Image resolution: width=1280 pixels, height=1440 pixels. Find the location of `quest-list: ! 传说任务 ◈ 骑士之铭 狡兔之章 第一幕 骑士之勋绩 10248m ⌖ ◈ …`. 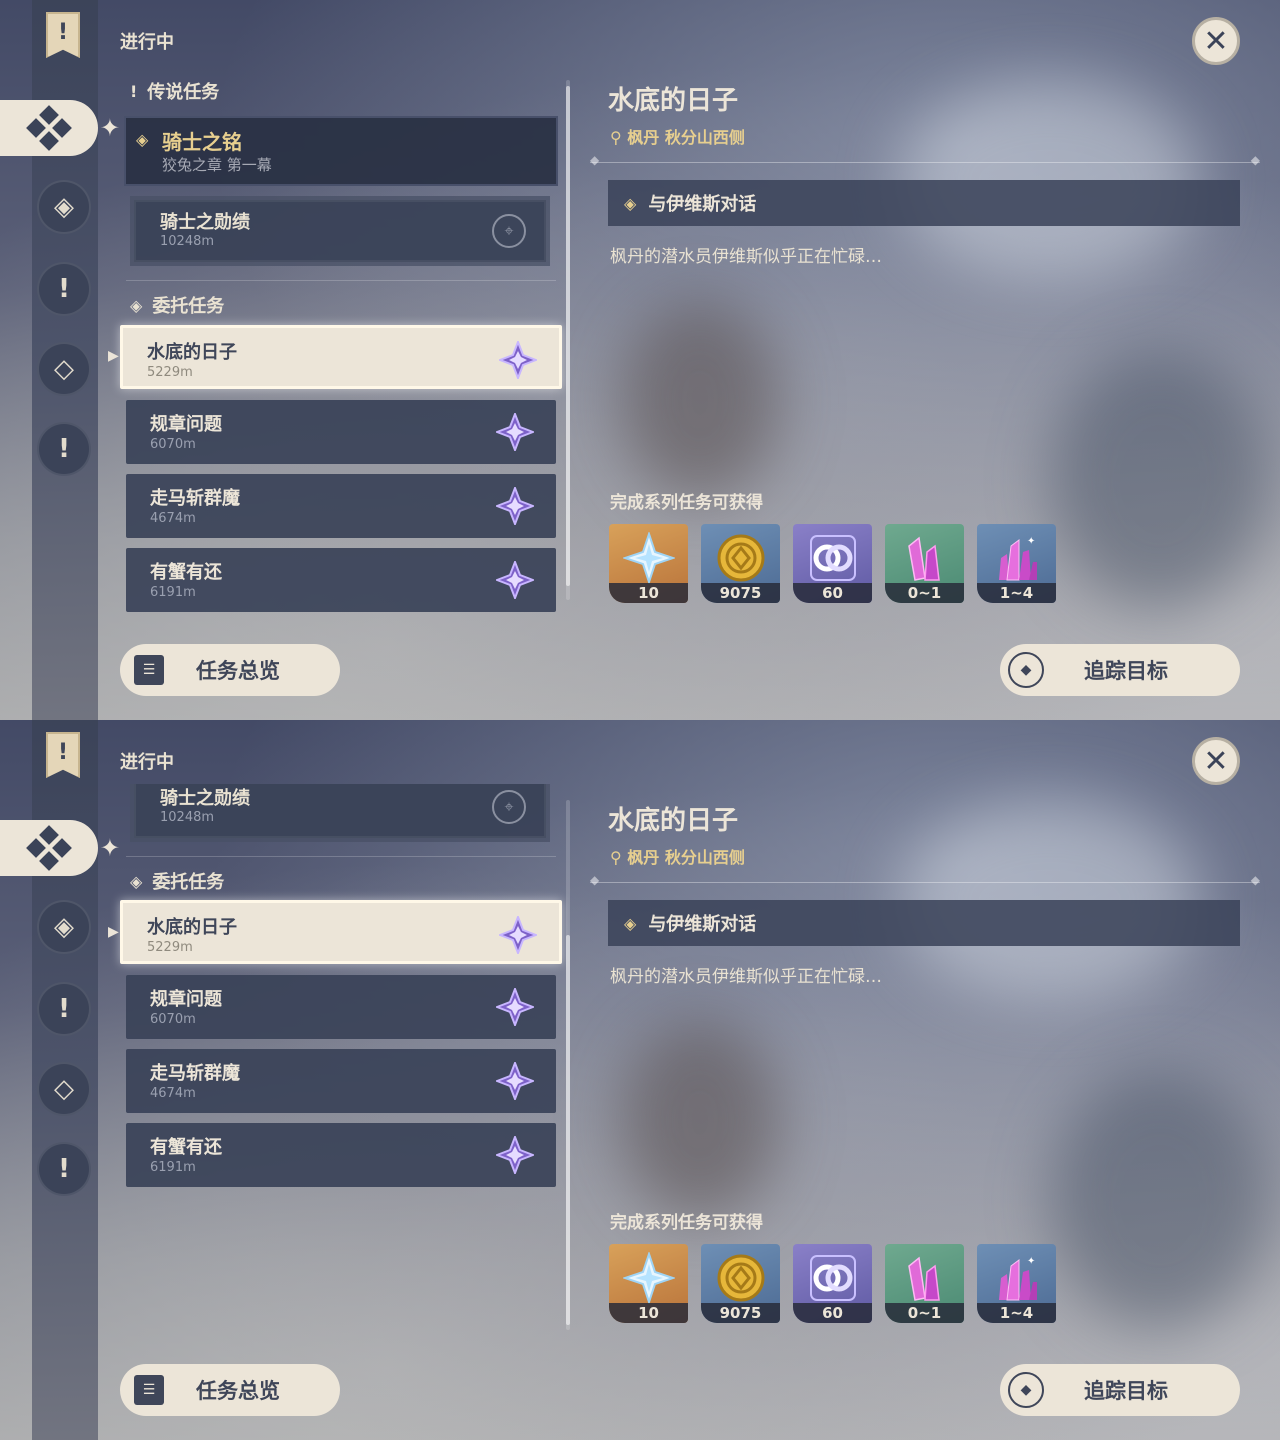

quest-list: ! 传说任务 ◈ 骑士之铭 狡兔之章 第一幕 骑士之勋绩 10248m ⌖ ◈ … is located at coordinates (340, 345).